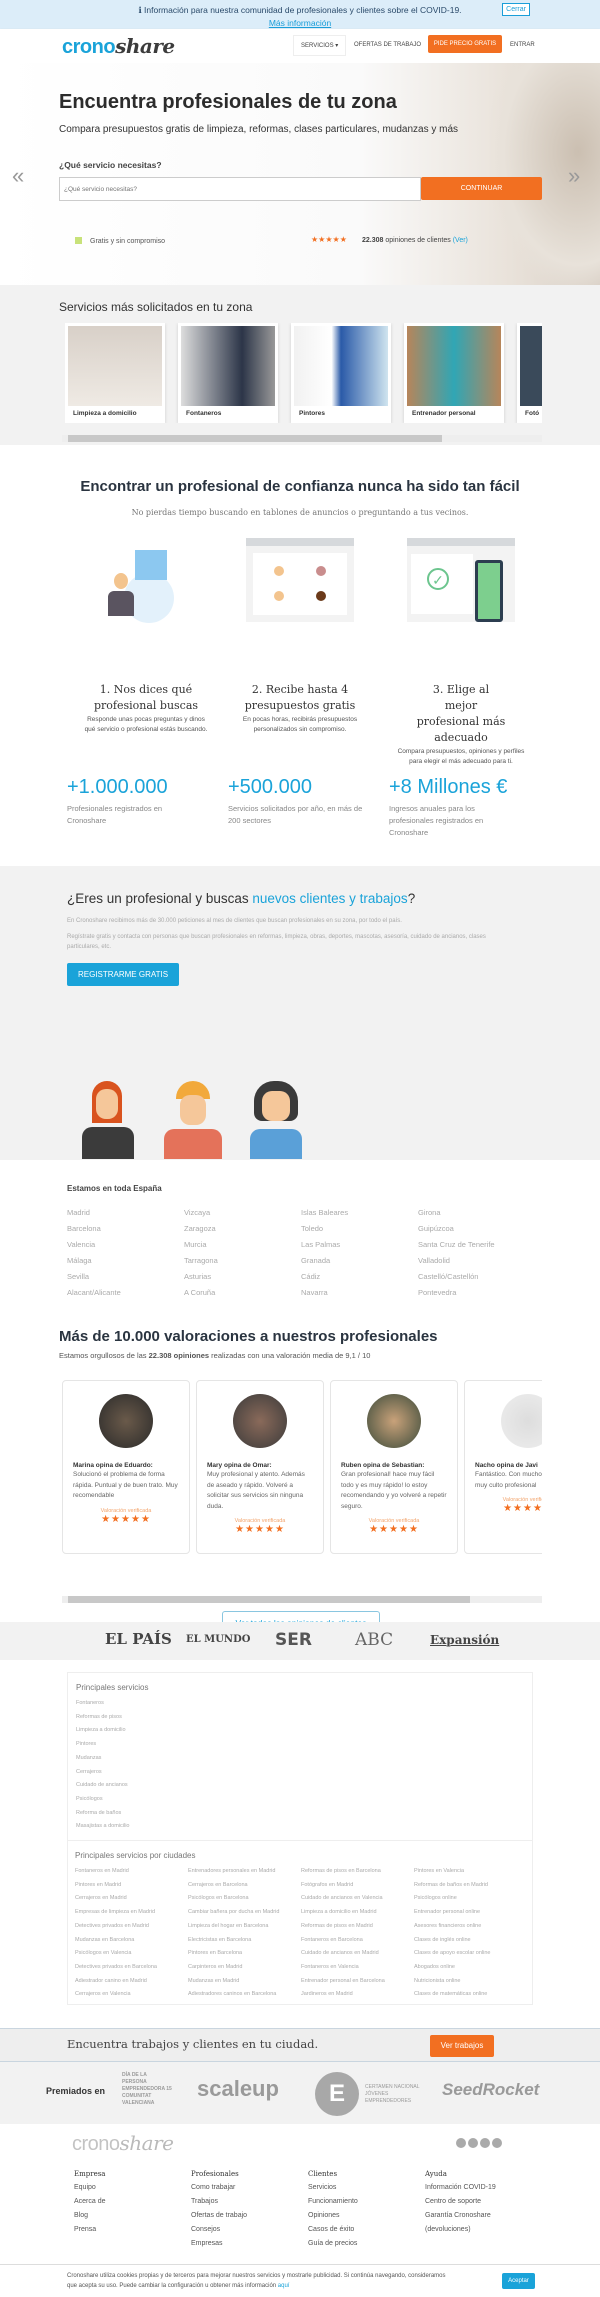  What do you see at coordinates (300, 1745) in the screenshot?
I see `service-link: Pintores` at bounding box center [300, 1745].